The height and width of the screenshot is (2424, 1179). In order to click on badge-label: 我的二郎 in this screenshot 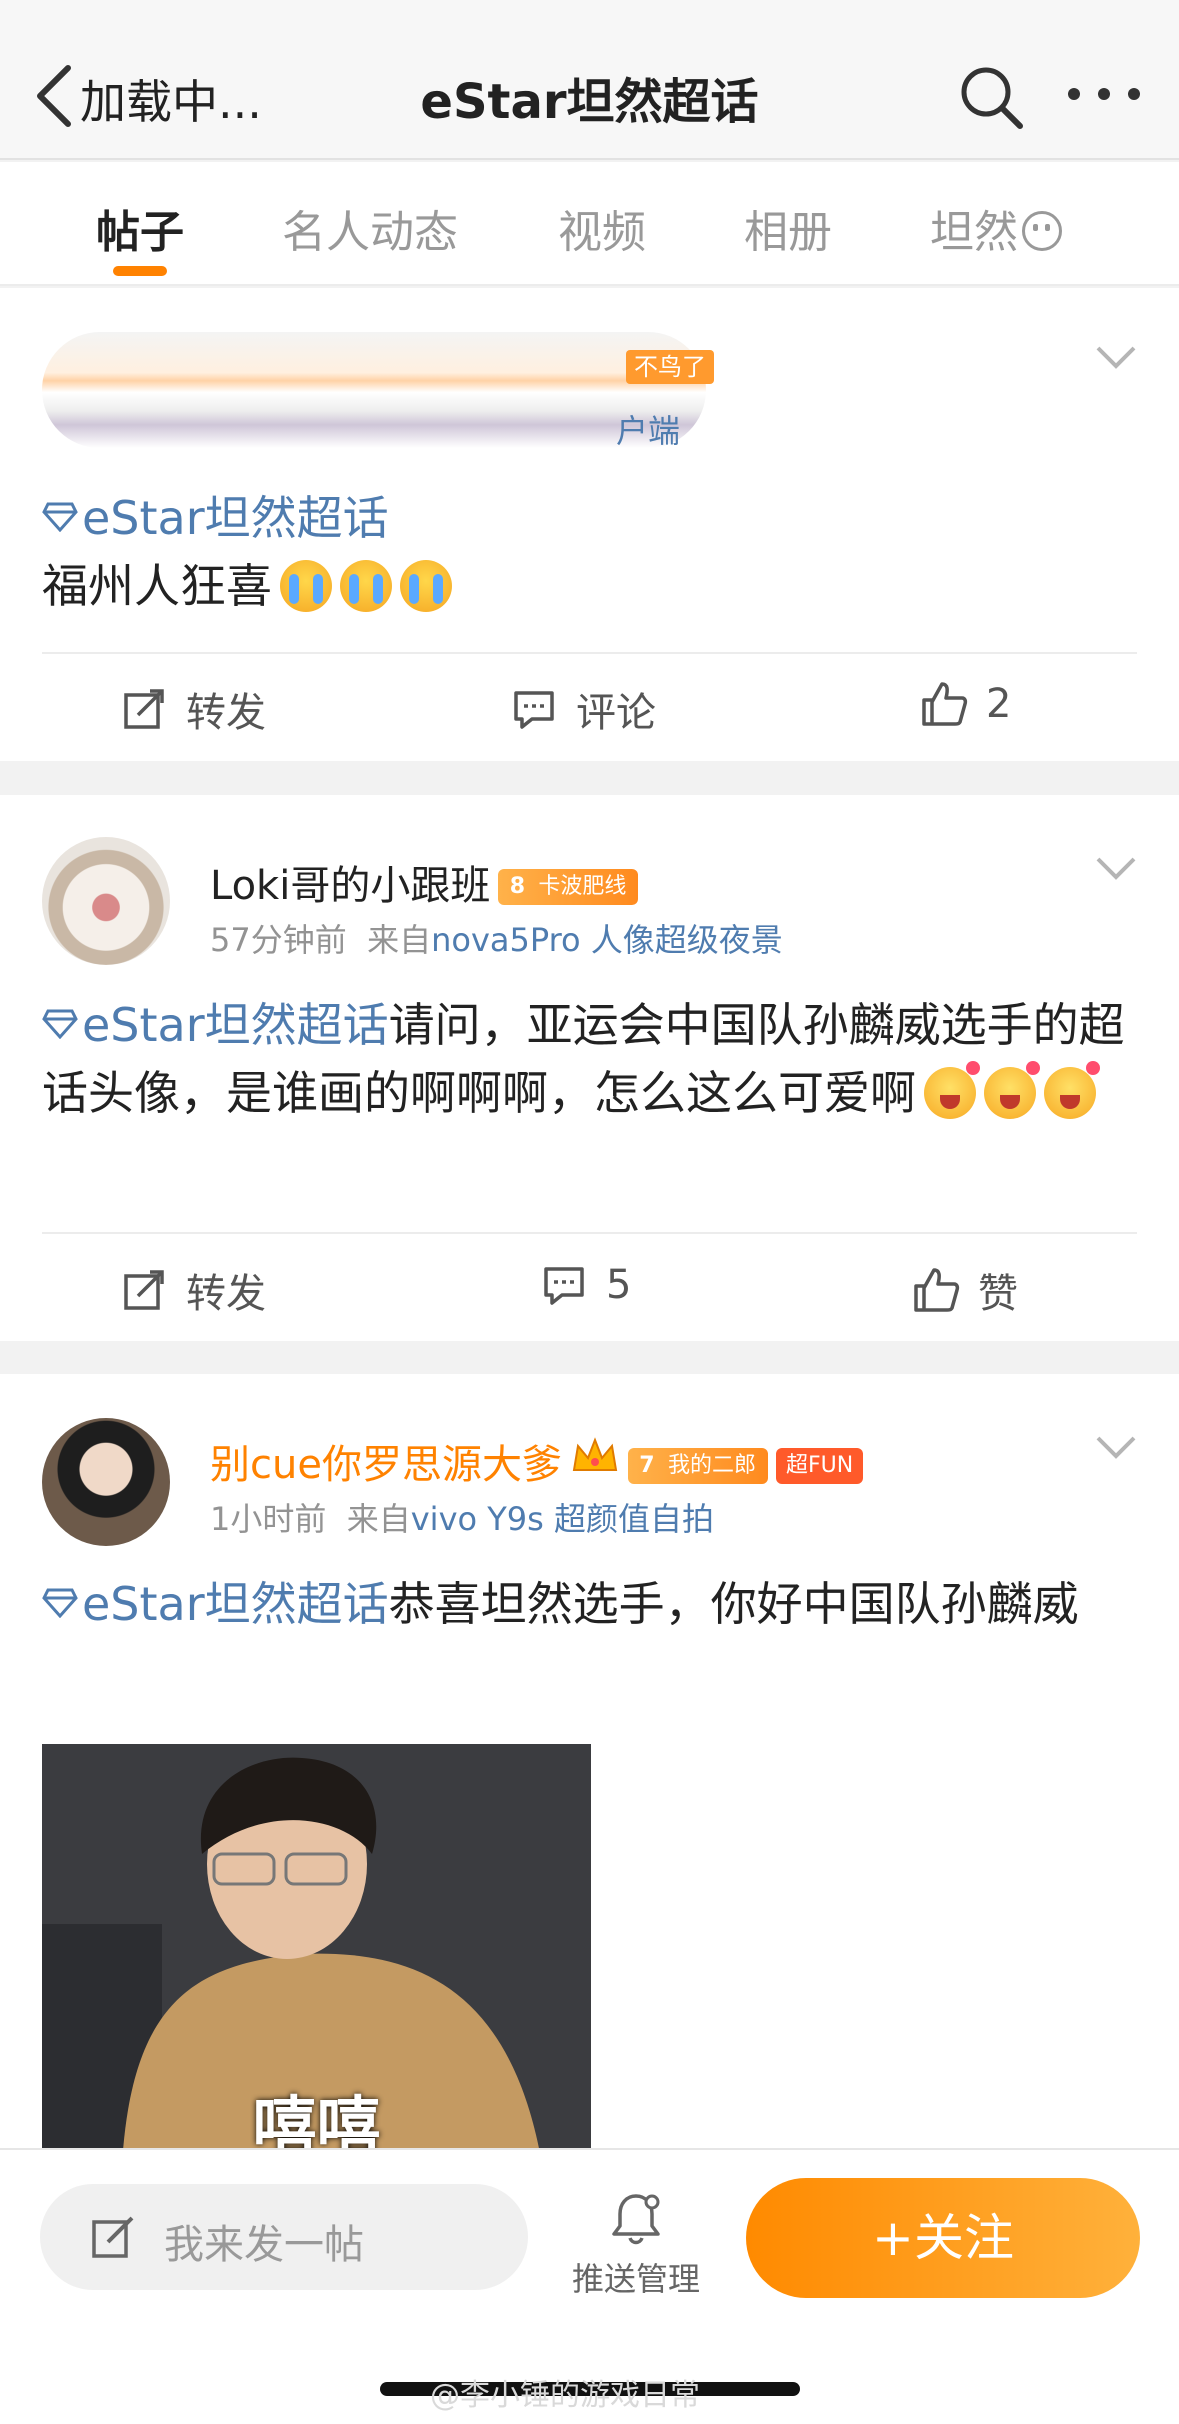, I will do `click(711, 1465)`.